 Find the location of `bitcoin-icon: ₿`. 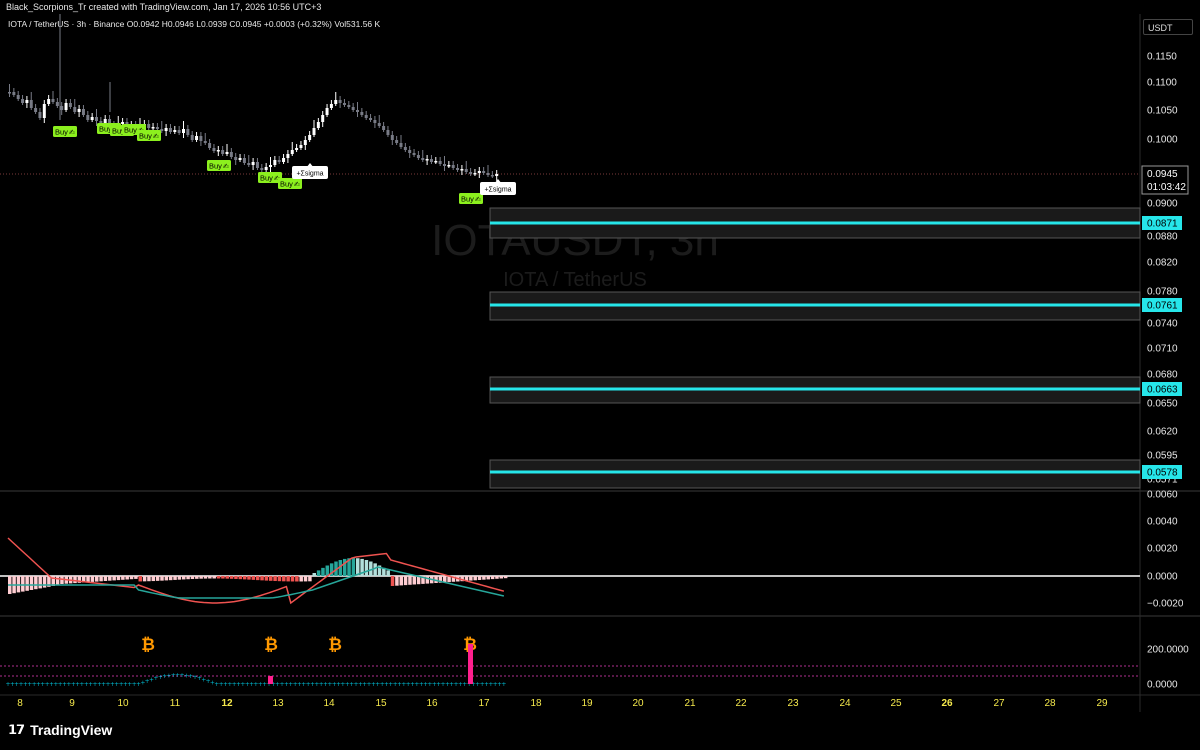

bitcoin-icon: ₿ is located at coordinates (335, 645).